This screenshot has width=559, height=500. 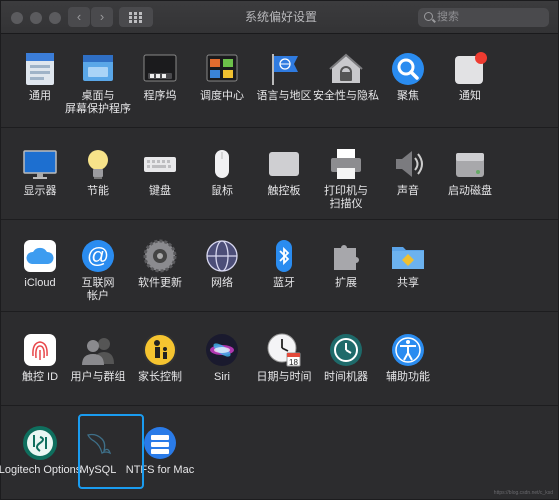 I want to click on globe-icon, so click(x=222, y=256).